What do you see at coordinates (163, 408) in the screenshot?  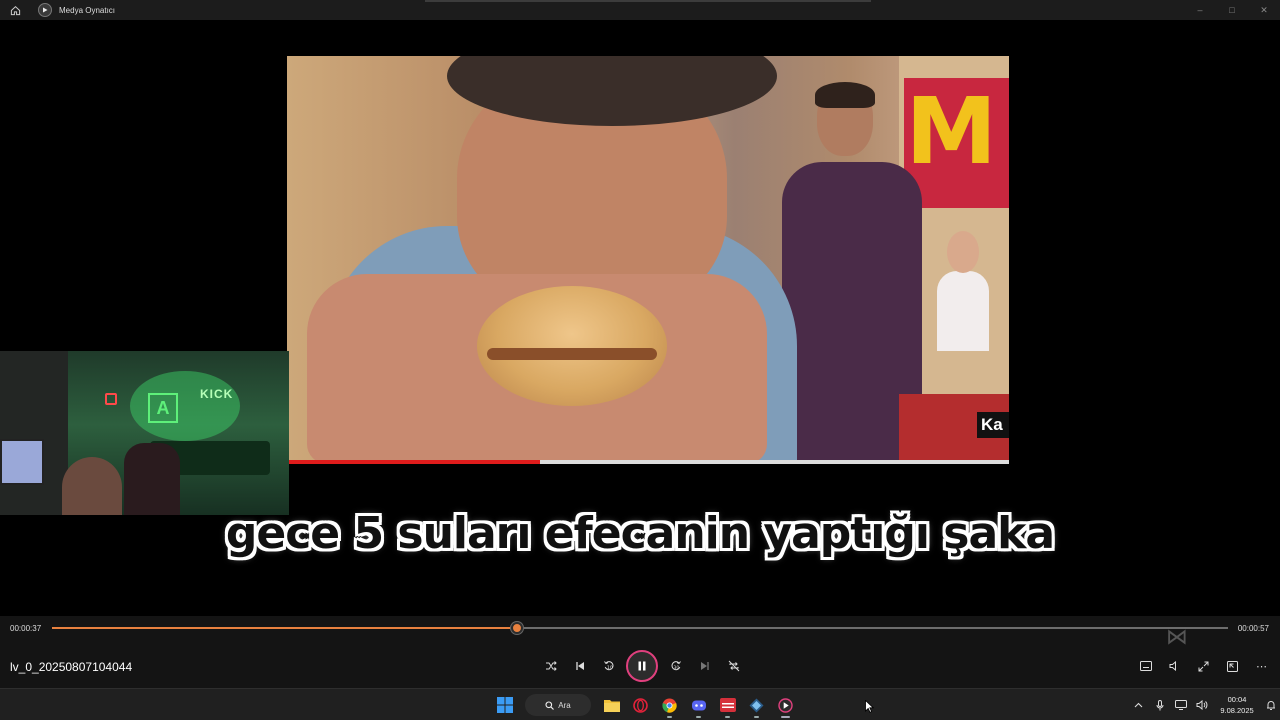 I see `webcam-logo: A` at bounding box center [163, 408].